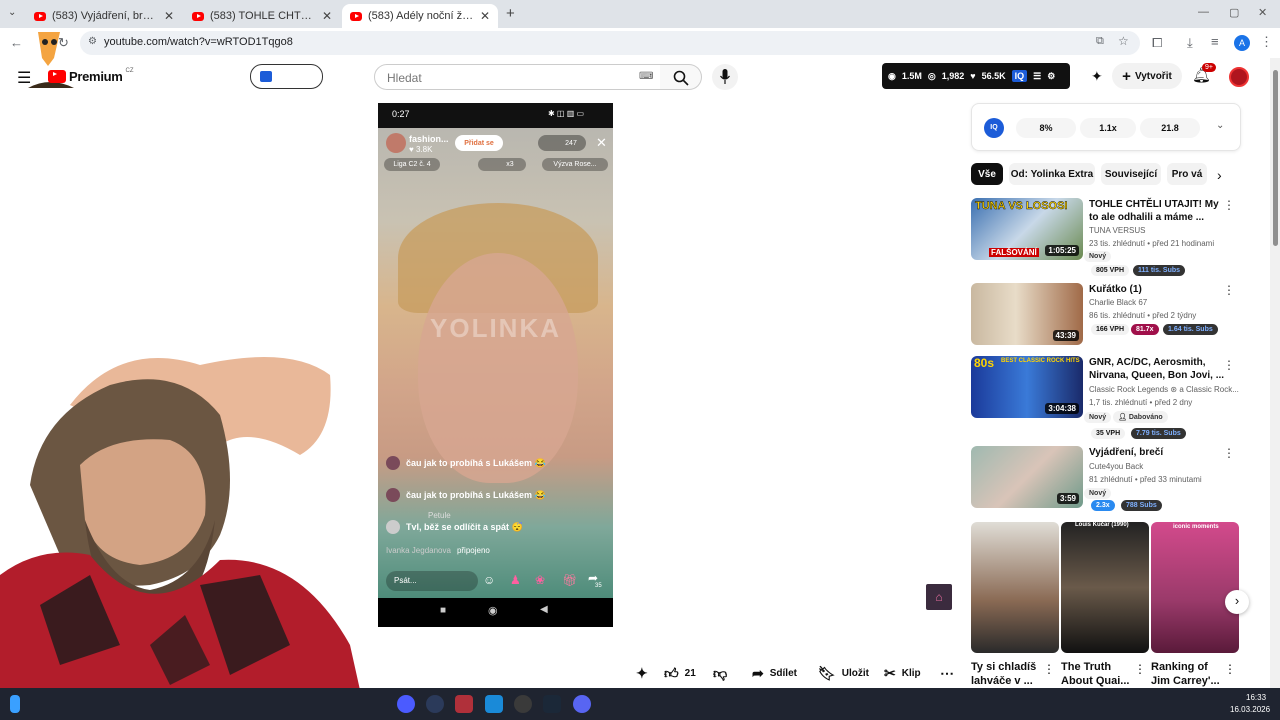 The image size is (1280, 720). I want to click on download-icon: ⤓, so click(1190, 43).